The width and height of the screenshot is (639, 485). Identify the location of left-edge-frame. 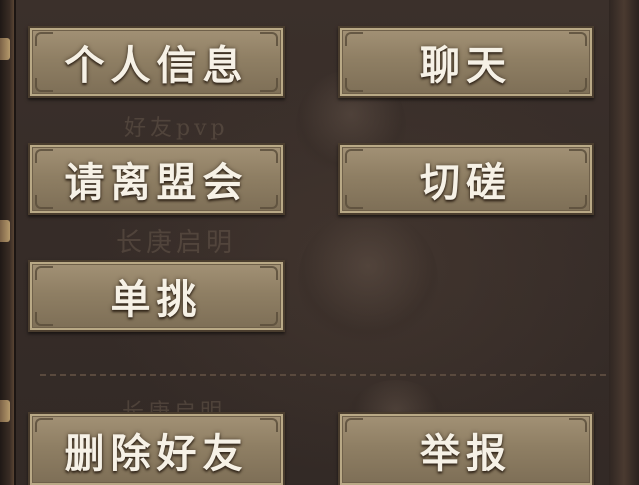
(7, 242).